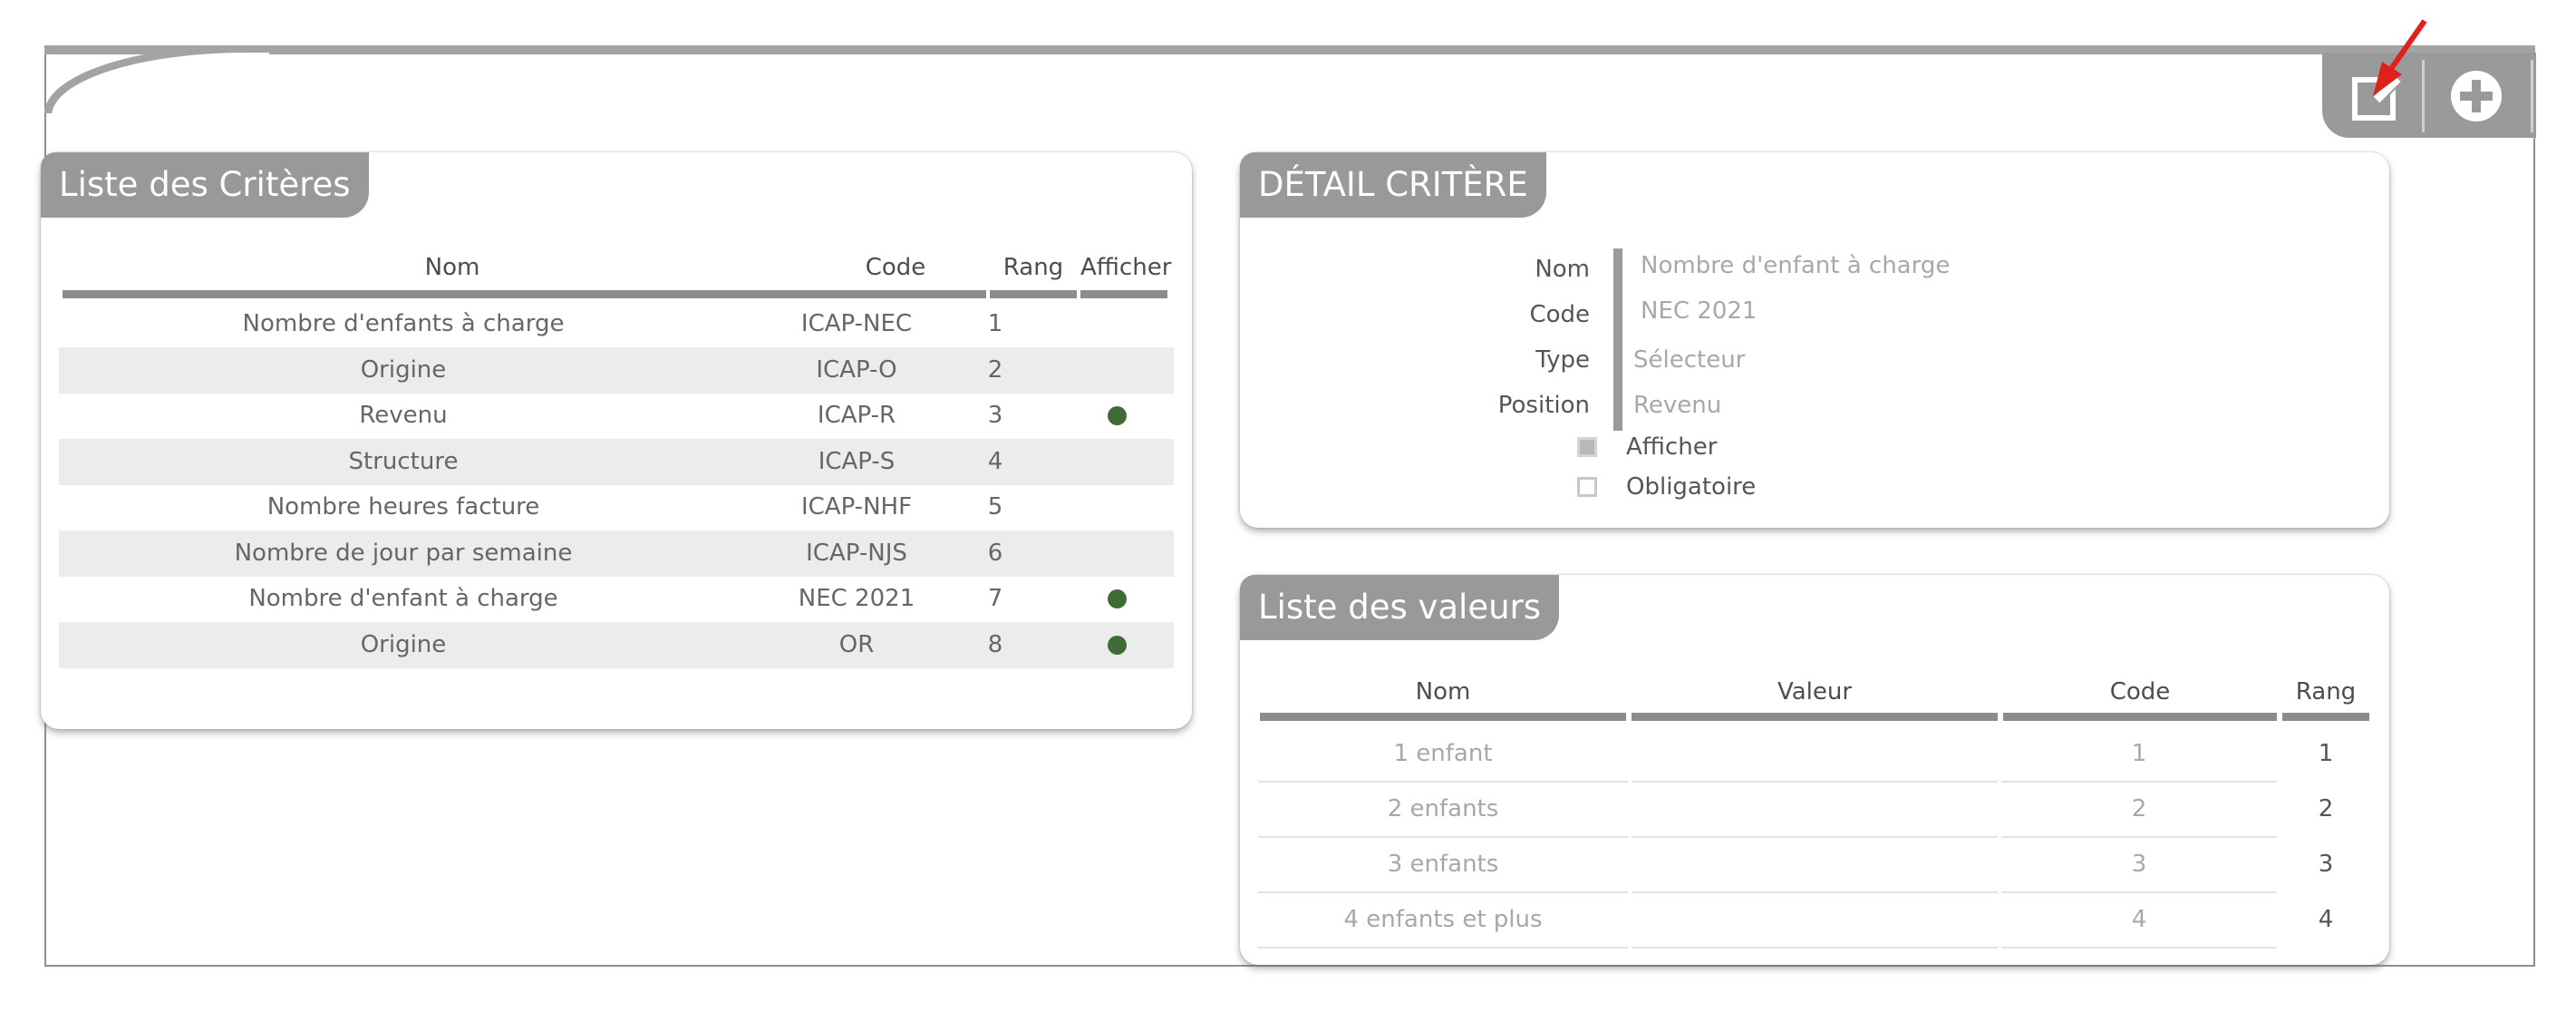 The image size is (2576, 1012). What do you see at coordinates (1443, 921) in the screenshot?
I see `value-cell-name: 4 enfants et plus` at bounding box center [1443, 921].